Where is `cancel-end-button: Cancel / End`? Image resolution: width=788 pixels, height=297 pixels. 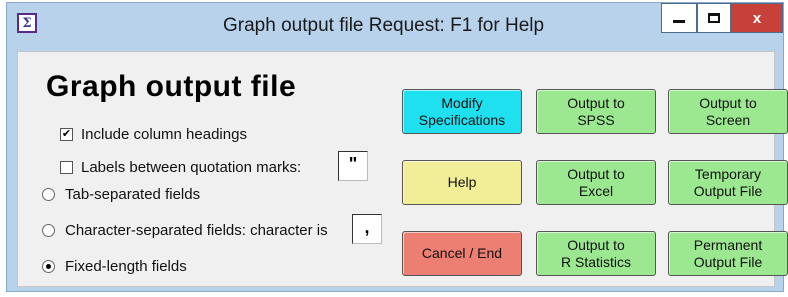
cancel-end-button: Cancel / End is located at coordinates (462, 253).